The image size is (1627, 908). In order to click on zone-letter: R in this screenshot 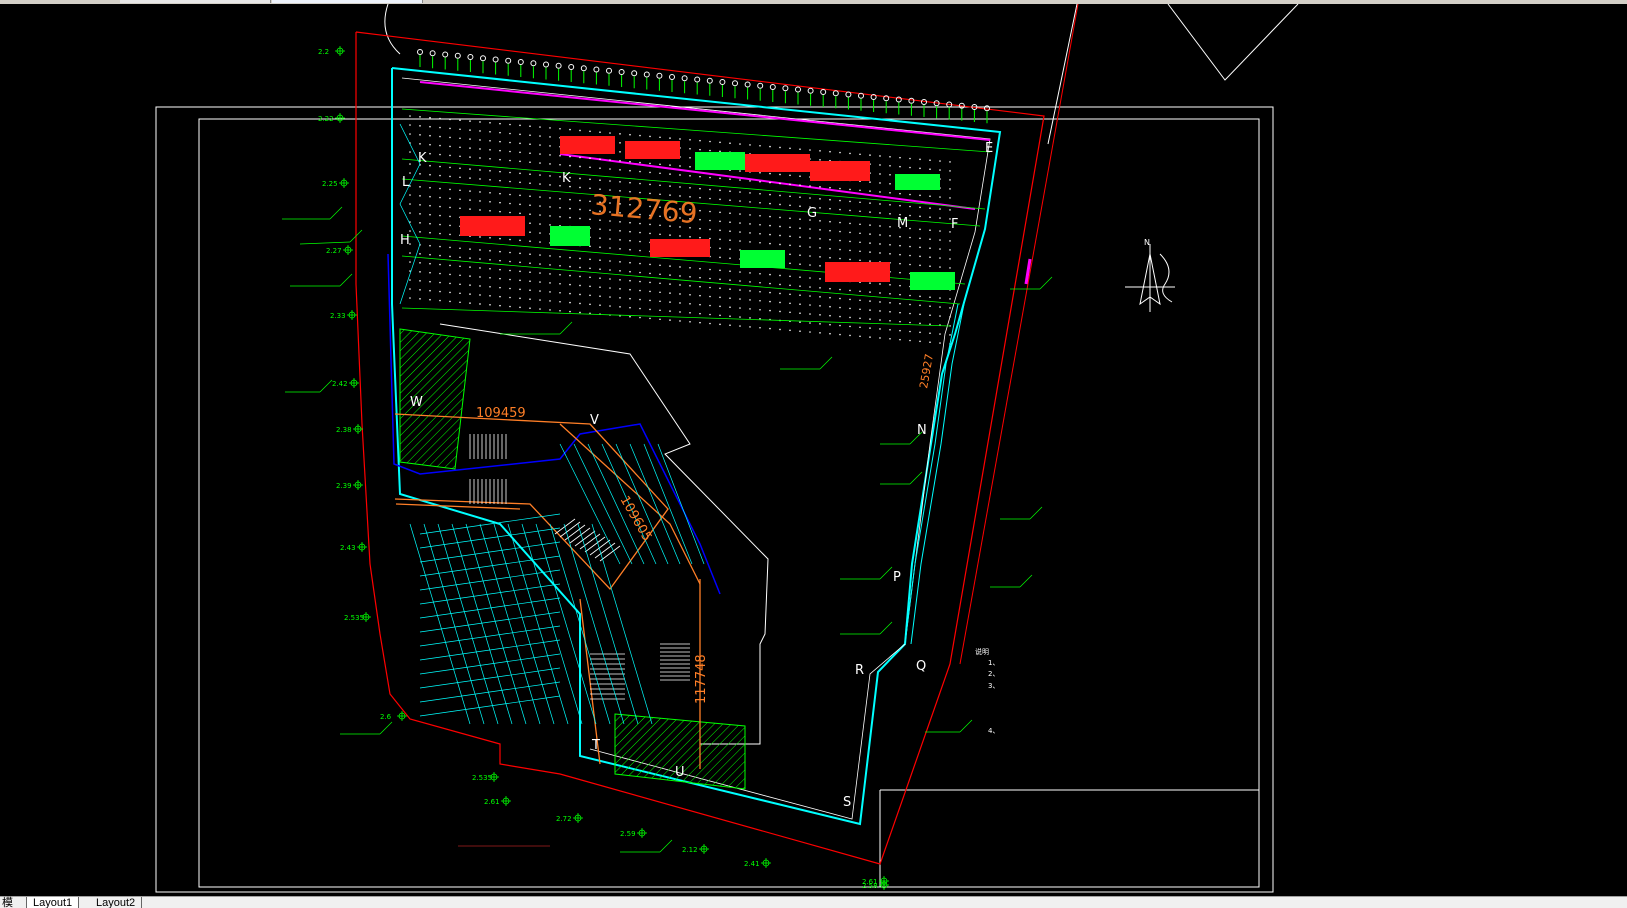, I will do `click(859, 670)`.